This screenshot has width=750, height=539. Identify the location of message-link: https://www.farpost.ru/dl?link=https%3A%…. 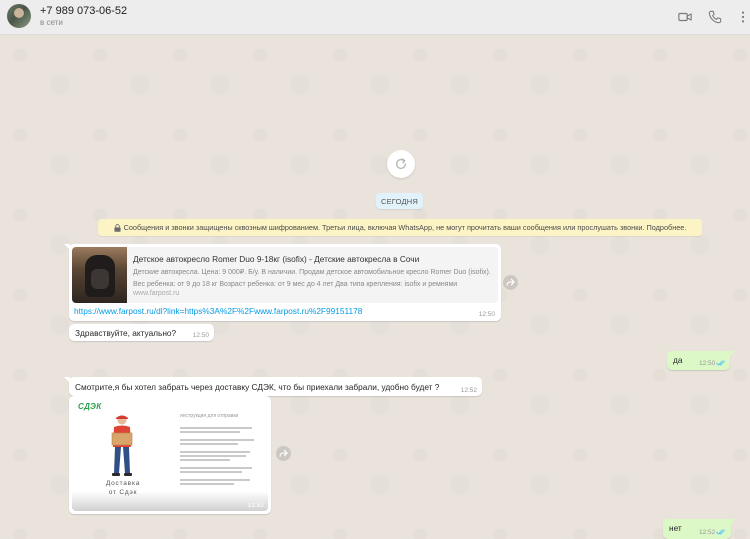
(218, 311).